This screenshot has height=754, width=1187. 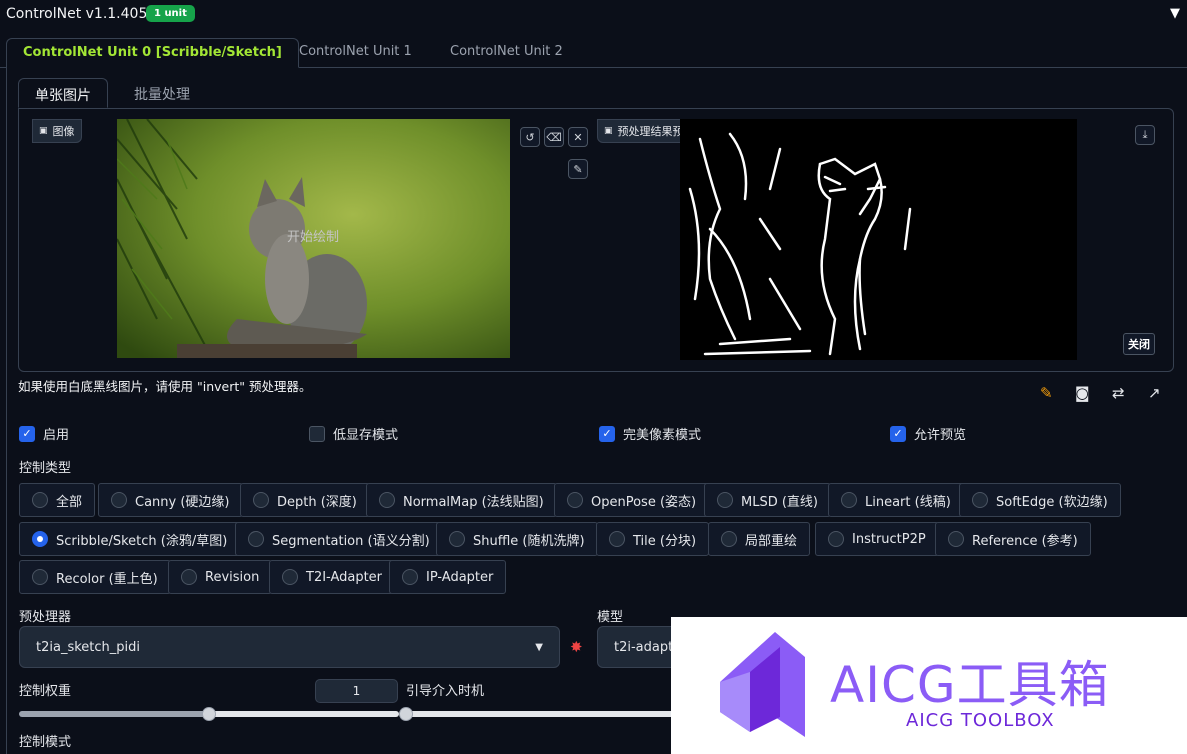 What do you see at coordinates (554, 137) in the screenshot?
I see `eraser-icon: ⌫` at bounding box center [554, 137].